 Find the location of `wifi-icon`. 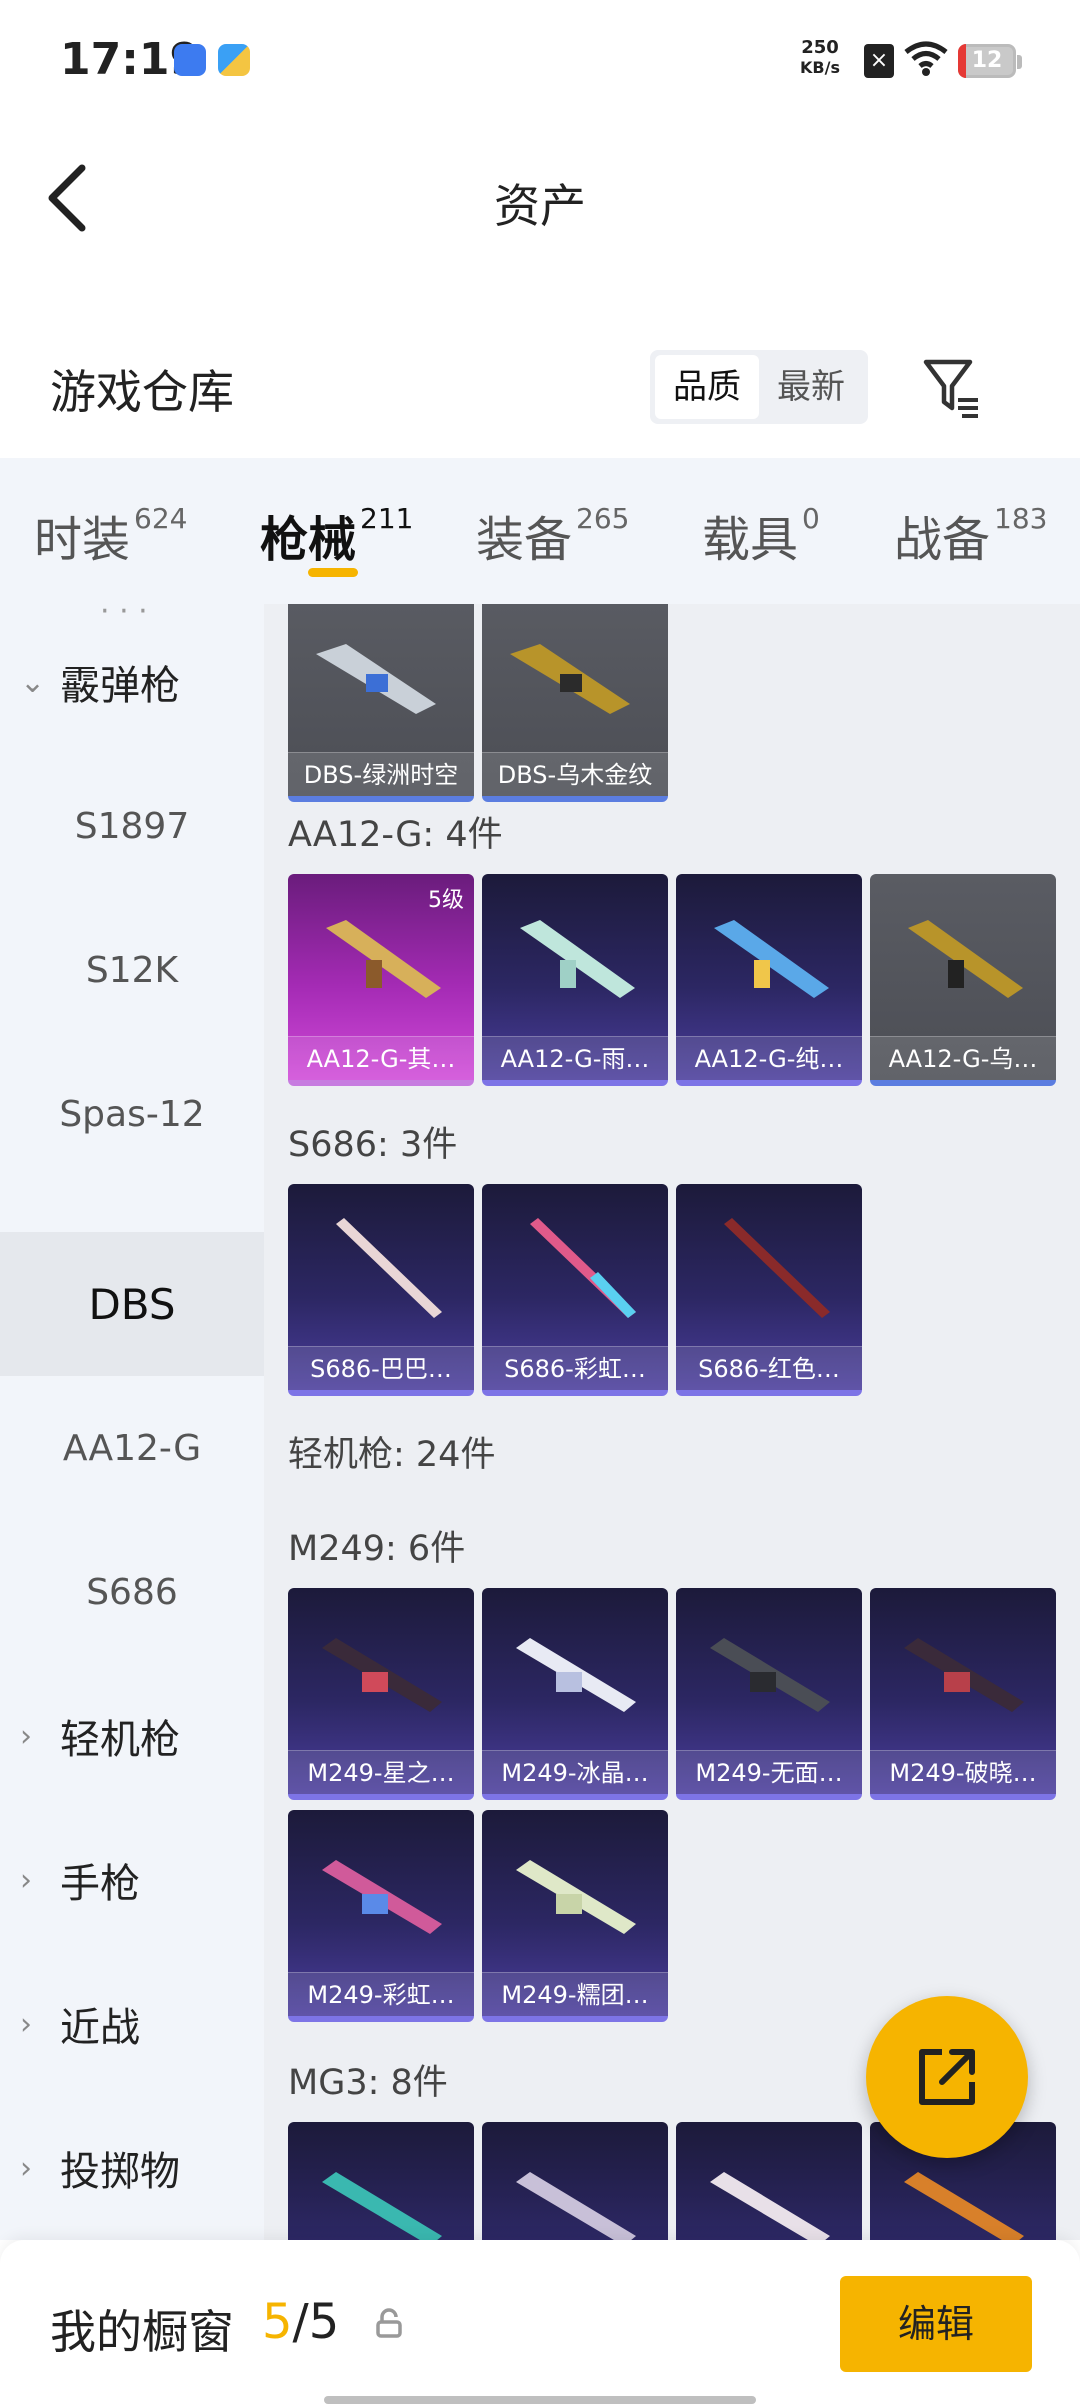

wifi-icon is located at coordinates (926, 58).